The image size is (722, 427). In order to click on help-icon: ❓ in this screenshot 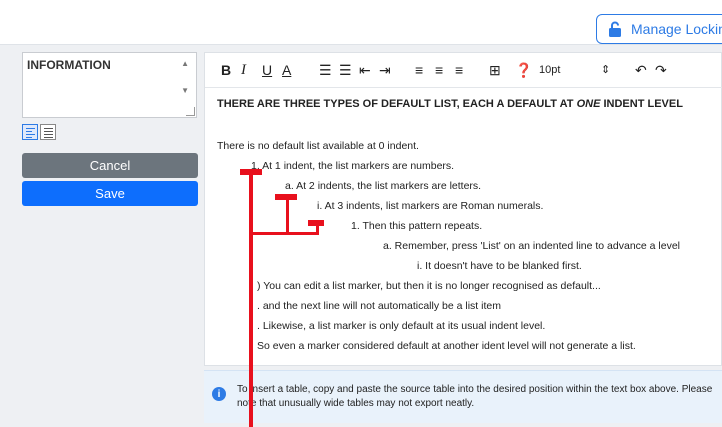, I will do `click(523, 70)`.